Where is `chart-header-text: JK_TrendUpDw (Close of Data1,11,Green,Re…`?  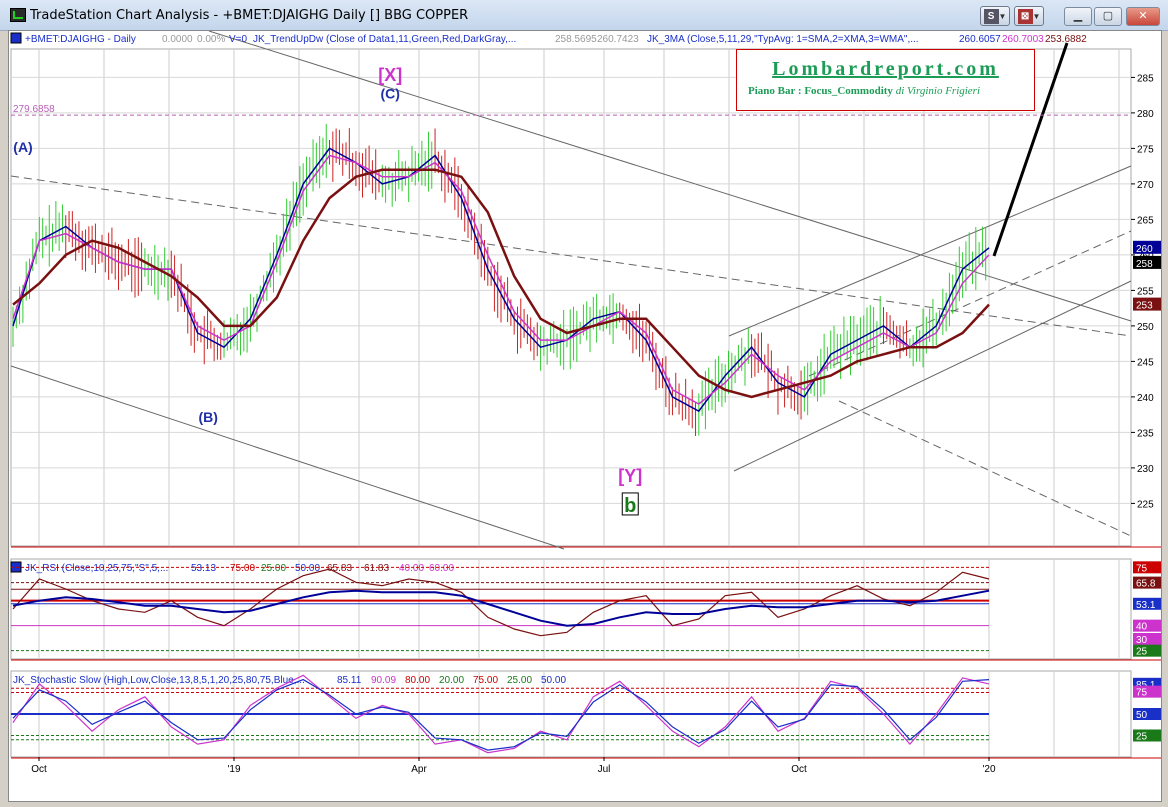 chart-header-text: JK_TrendUpDw (Close of Data1,11,Green,Re… is located at coordinates (384, 39).